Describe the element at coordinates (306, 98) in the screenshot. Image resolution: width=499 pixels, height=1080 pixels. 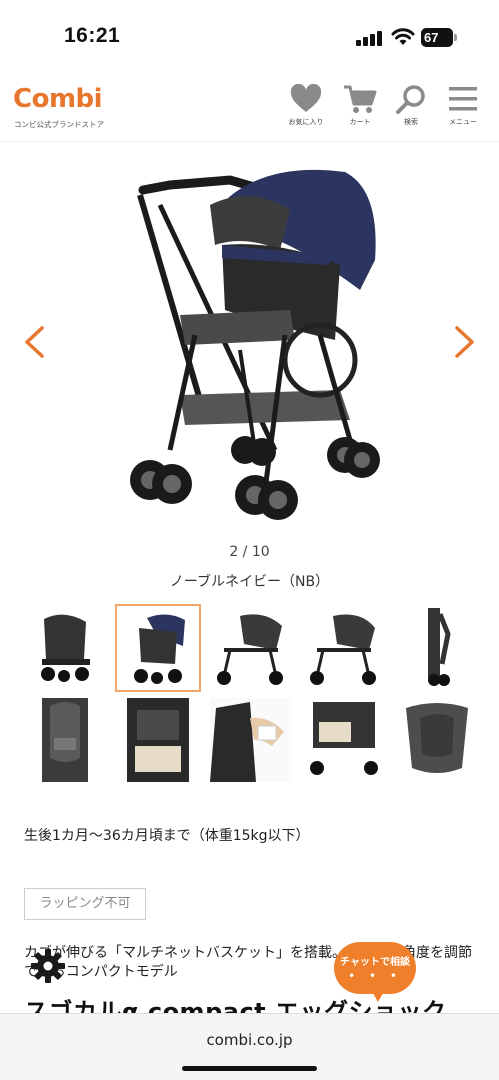
I see `heart-icon` at that location.